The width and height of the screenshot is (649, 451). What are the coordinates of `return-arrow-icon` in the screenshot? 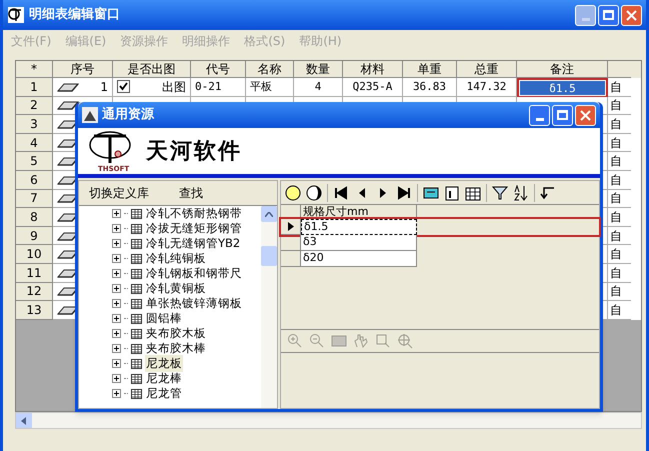 It's located at (548, 192).